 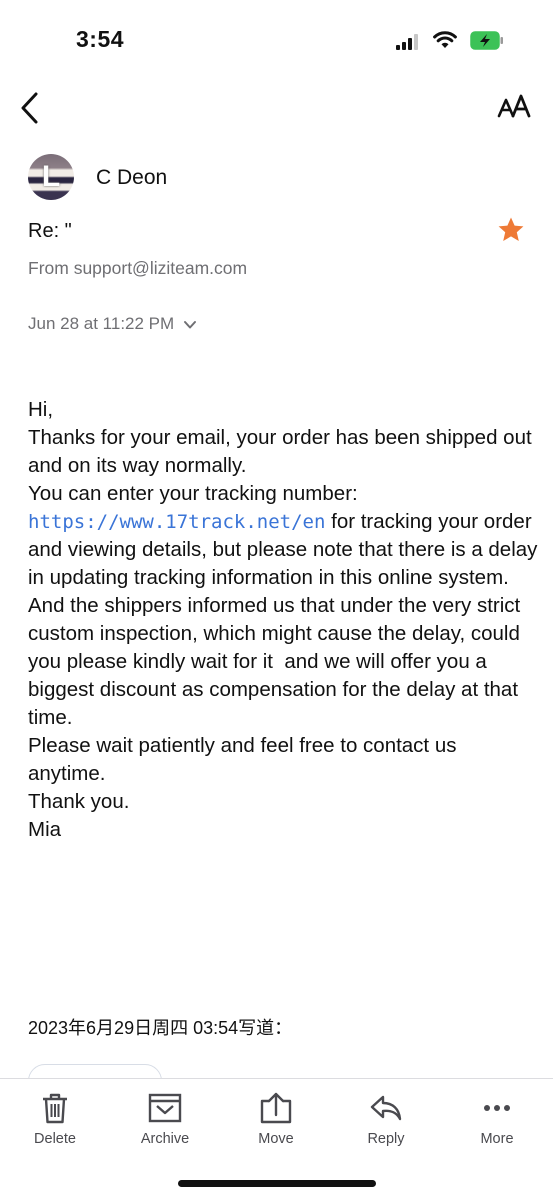 What do you see at coordinates (277, 1183) in the screenshot?
I see `home-indicator` at bounding box center [277, 1183].